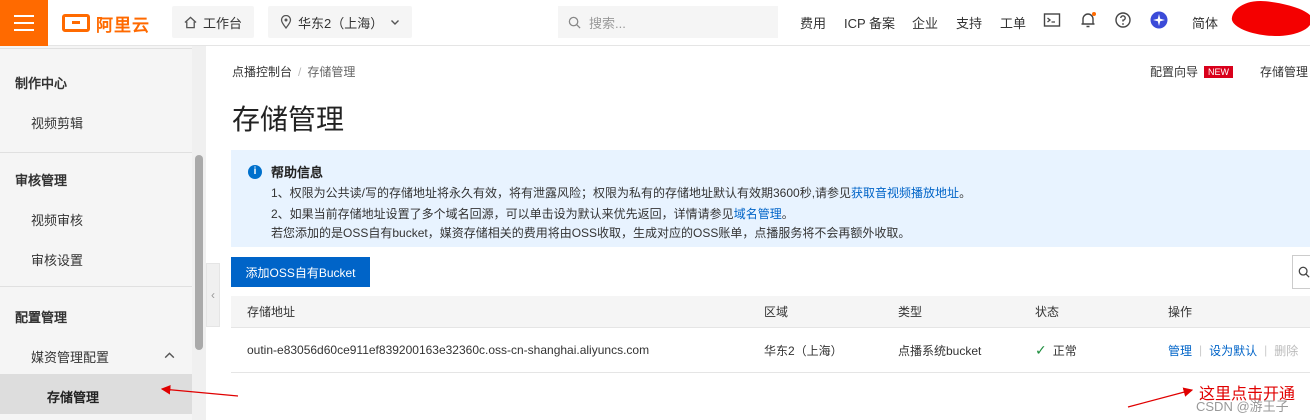 This screenshot has height=420, width=1310. What do you see at coordinates (1242, 406) in the screenshot?
I see `csdn-watermark: CSDN @游王子` at bounding box center [1242, 406].